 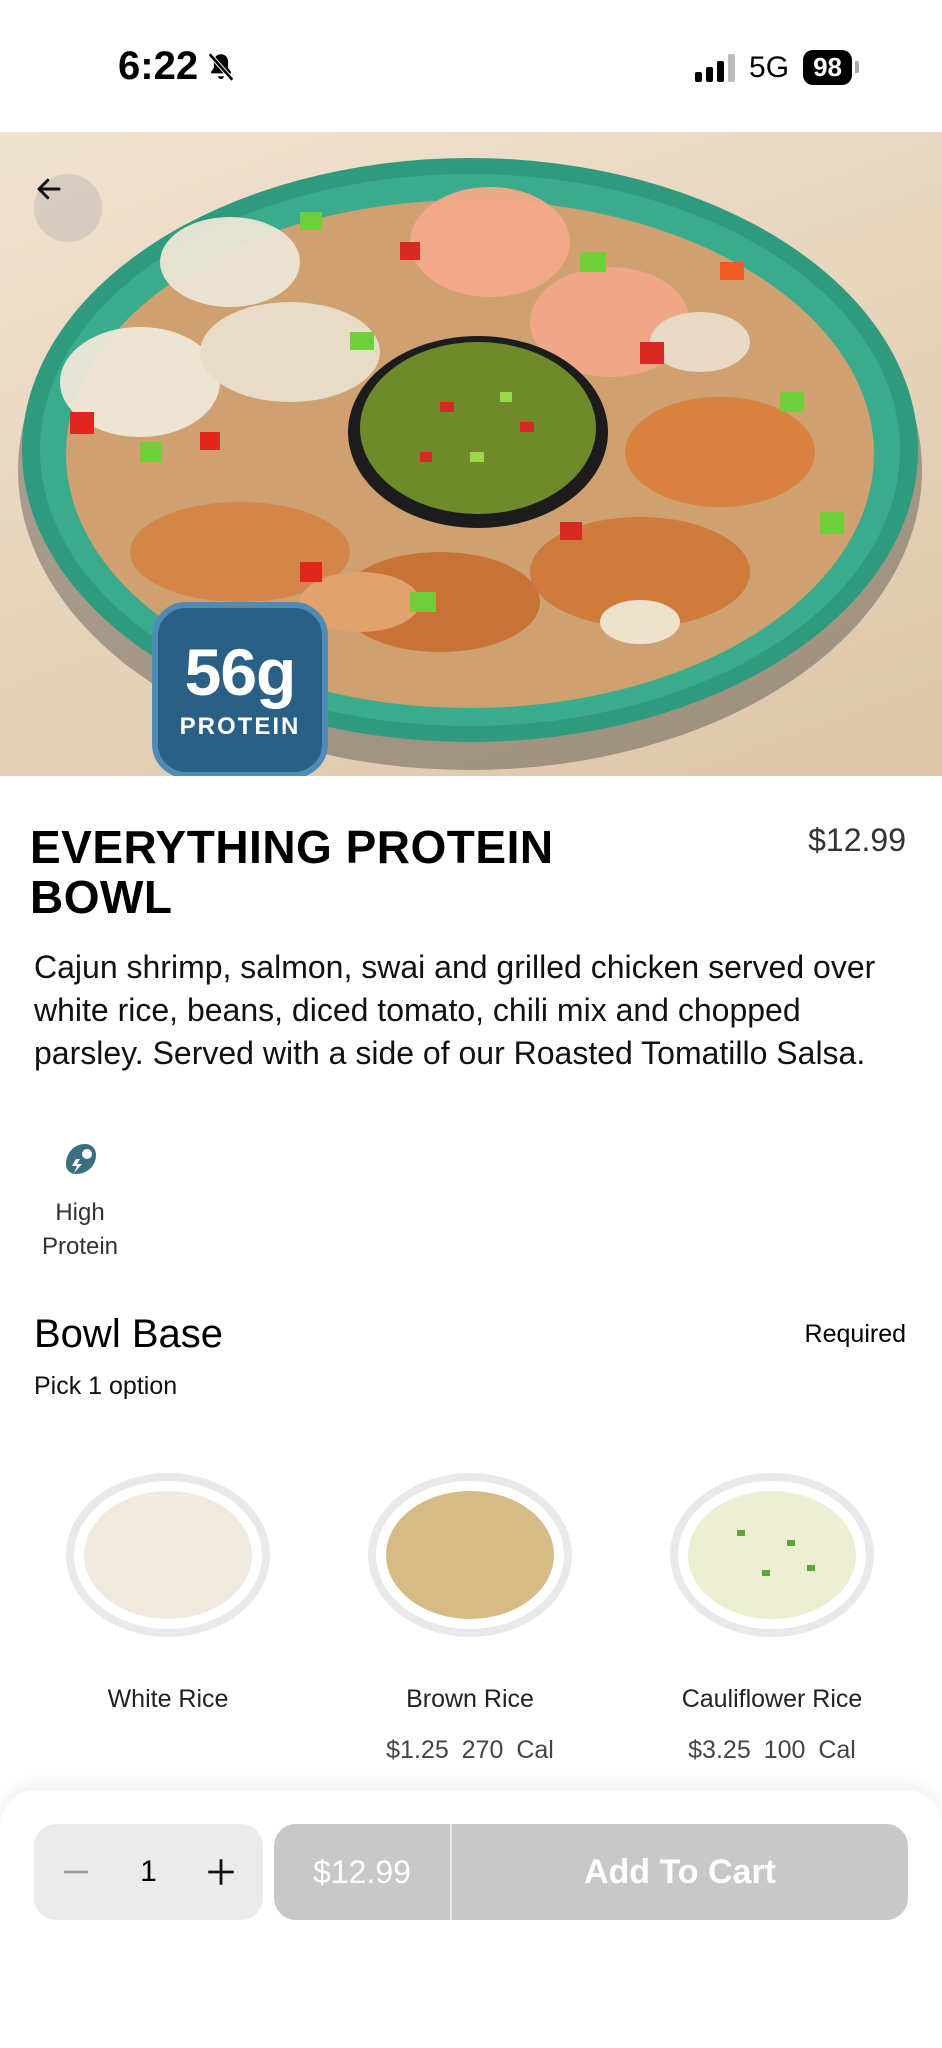 I want to click on option-brown-rice: Brown Rice $1.25 270 Cal, so click(x=470, y=1618).